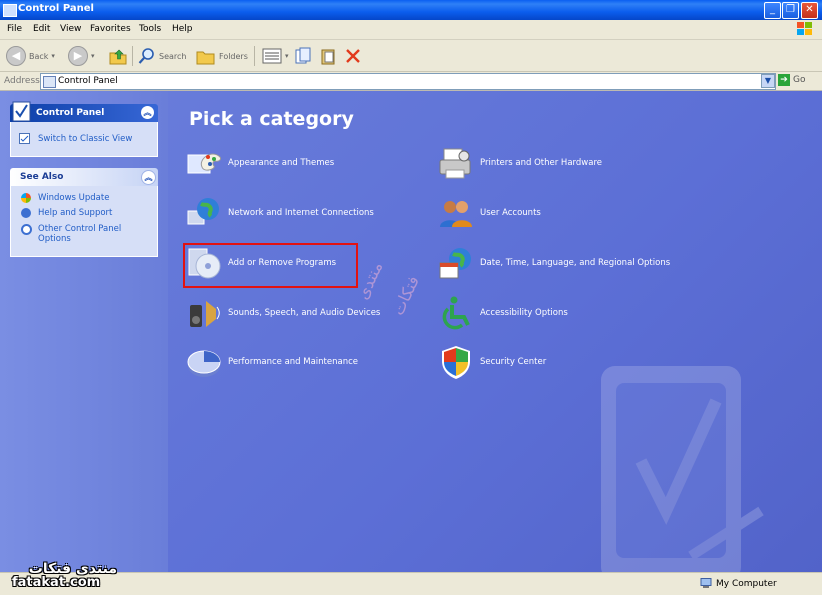 Image resolution: width=822 pixels, height=595 pixels. I want to click on folders-button: Folders, so click(222, 56).